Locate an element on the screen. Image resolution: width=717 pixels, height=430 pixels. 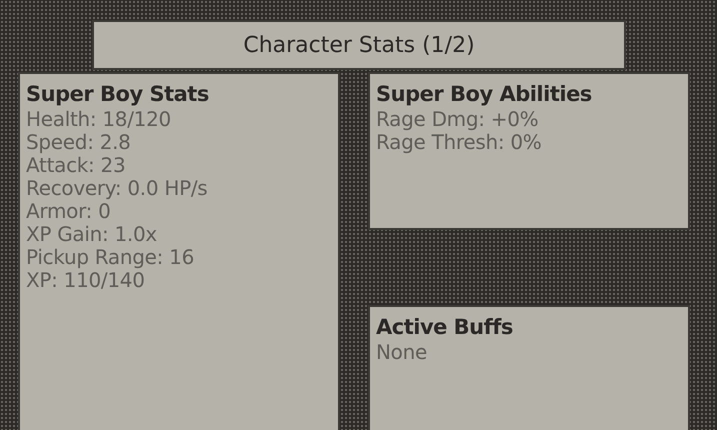
stat-line: Pickup Range: 16 is located at coordinates (111, 257).